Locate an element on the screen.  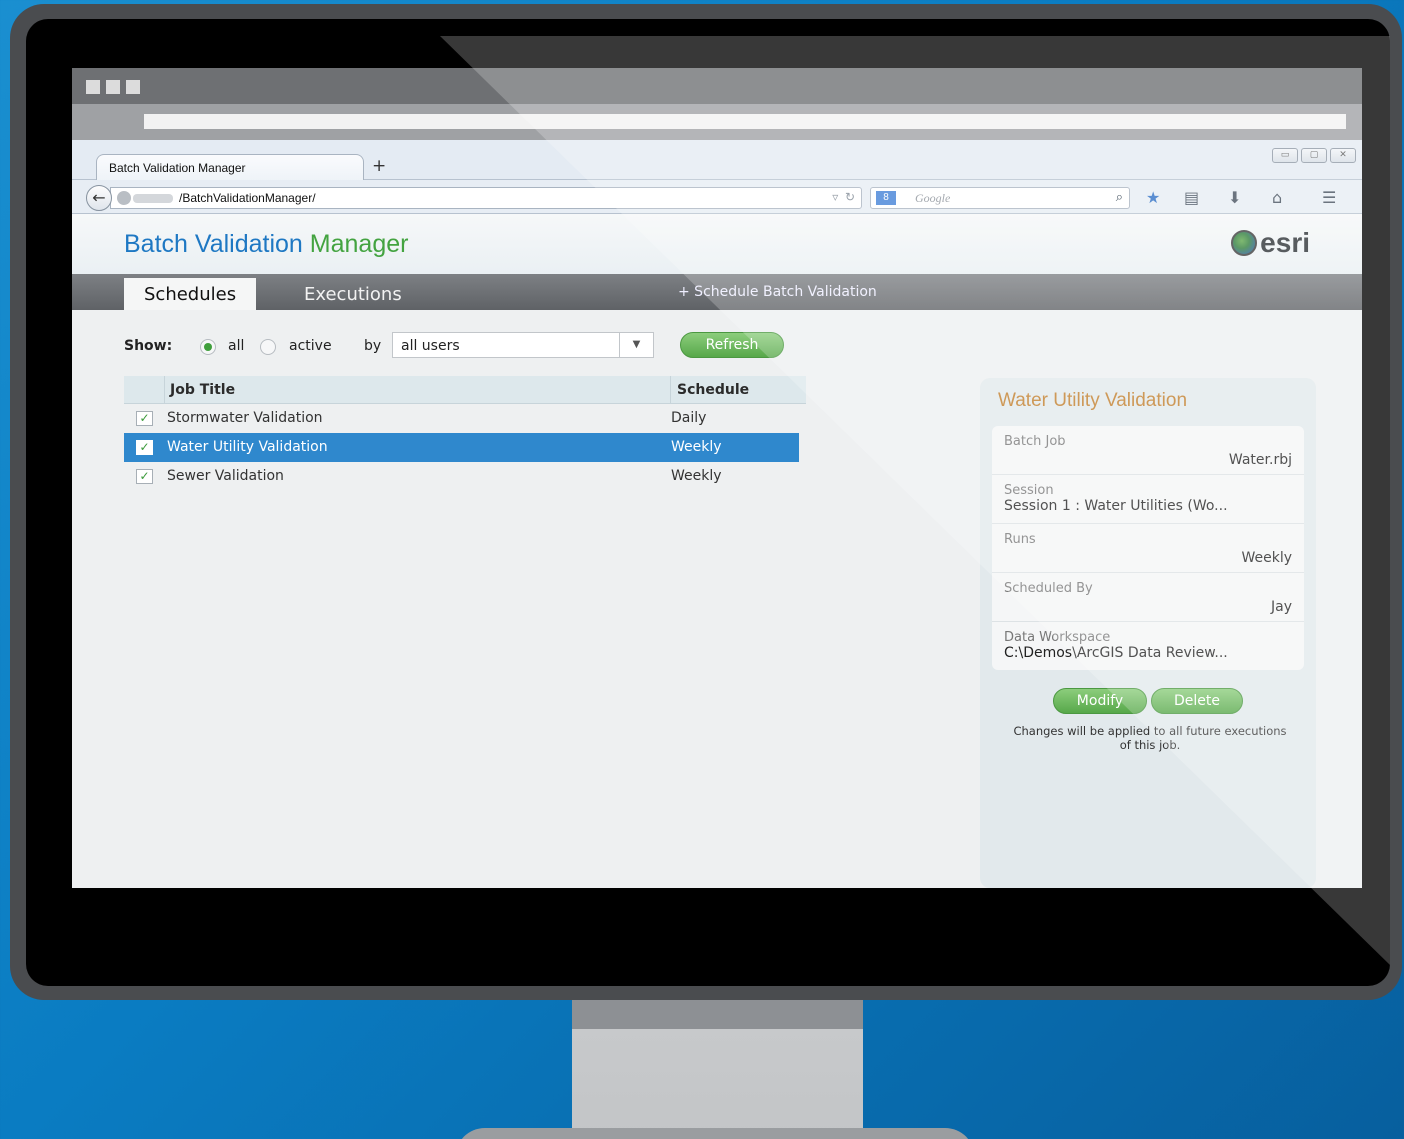
new-tab-button: + is located at coordinates (379, 166).